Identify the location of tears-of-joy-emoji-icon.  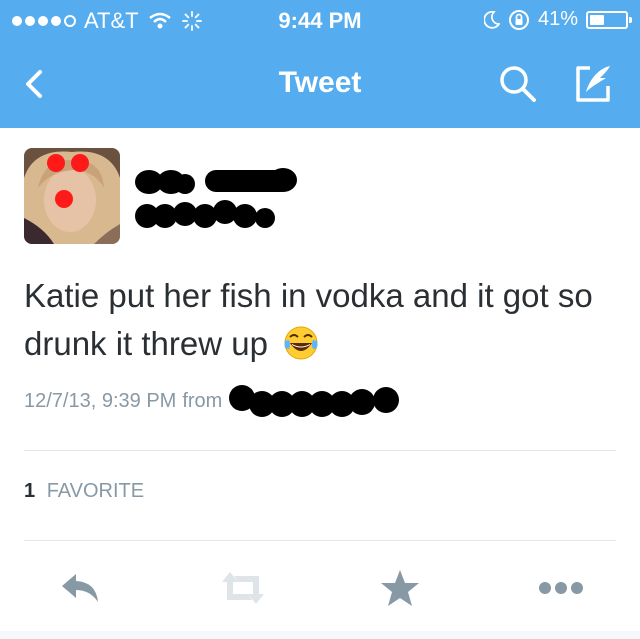
(301, 343).